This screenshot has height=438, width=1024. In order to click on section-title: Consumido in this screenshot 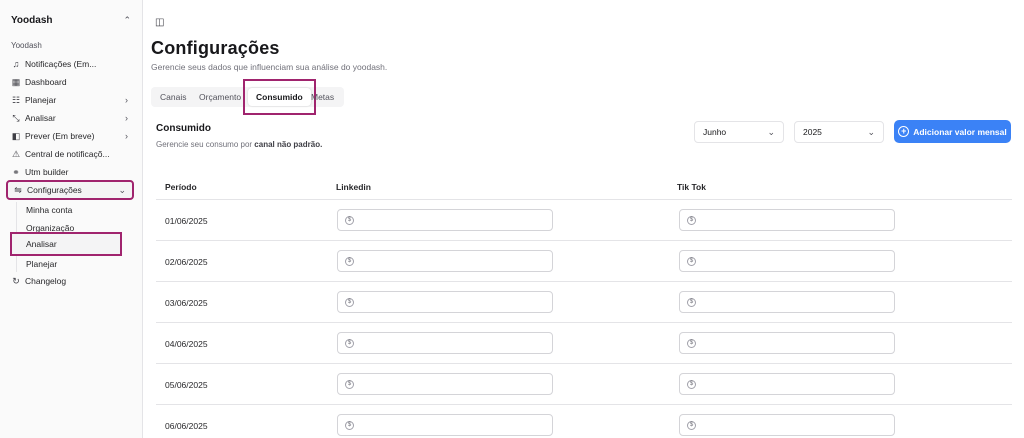, I will do `click(183, 128)`.